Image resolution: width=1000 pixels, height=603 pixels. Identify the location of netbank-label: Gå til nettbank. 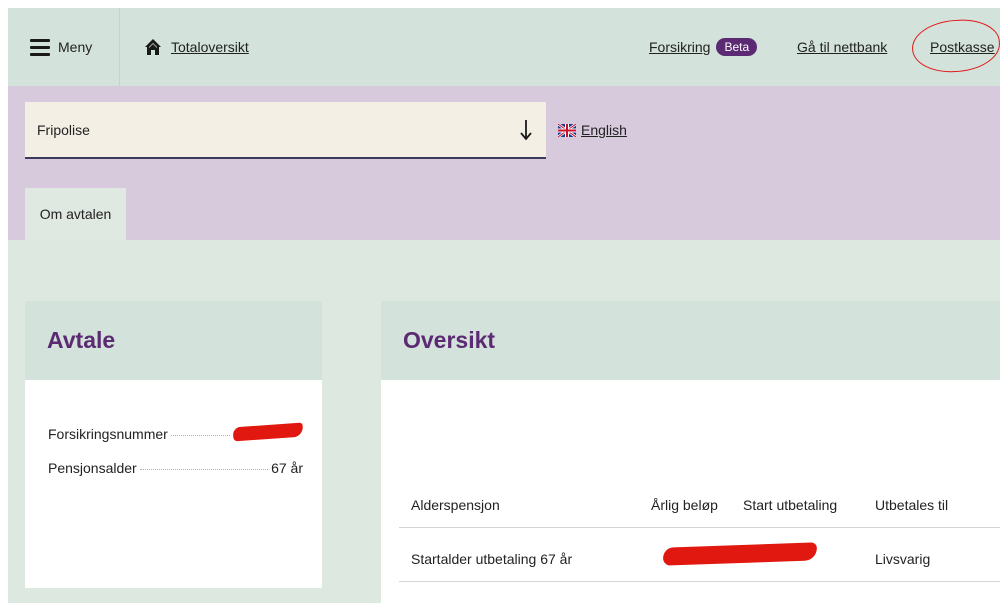
(842, 47).